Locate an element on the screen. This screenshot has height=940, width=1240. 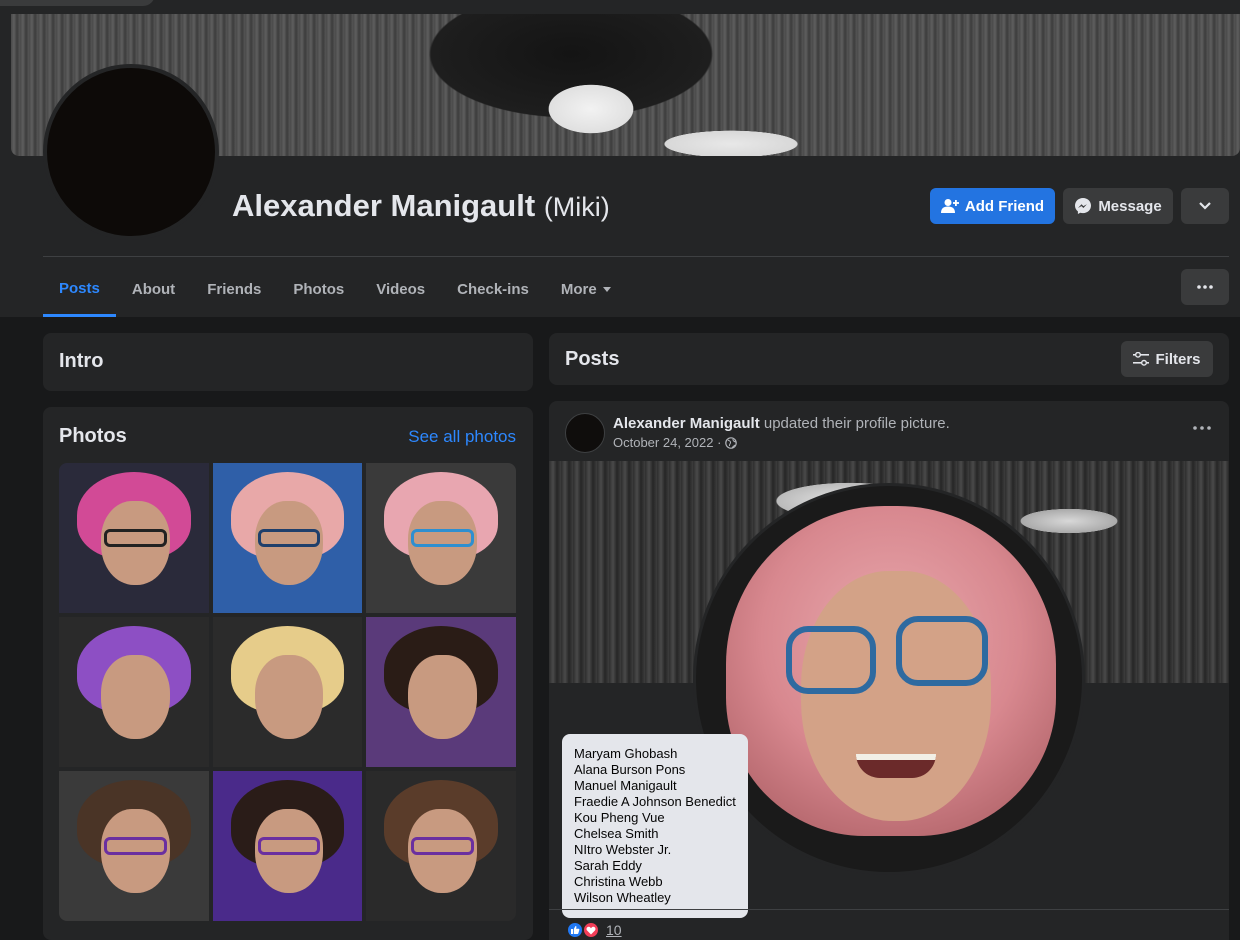
filters-label: Filters is located at coordinates (1178, 359).